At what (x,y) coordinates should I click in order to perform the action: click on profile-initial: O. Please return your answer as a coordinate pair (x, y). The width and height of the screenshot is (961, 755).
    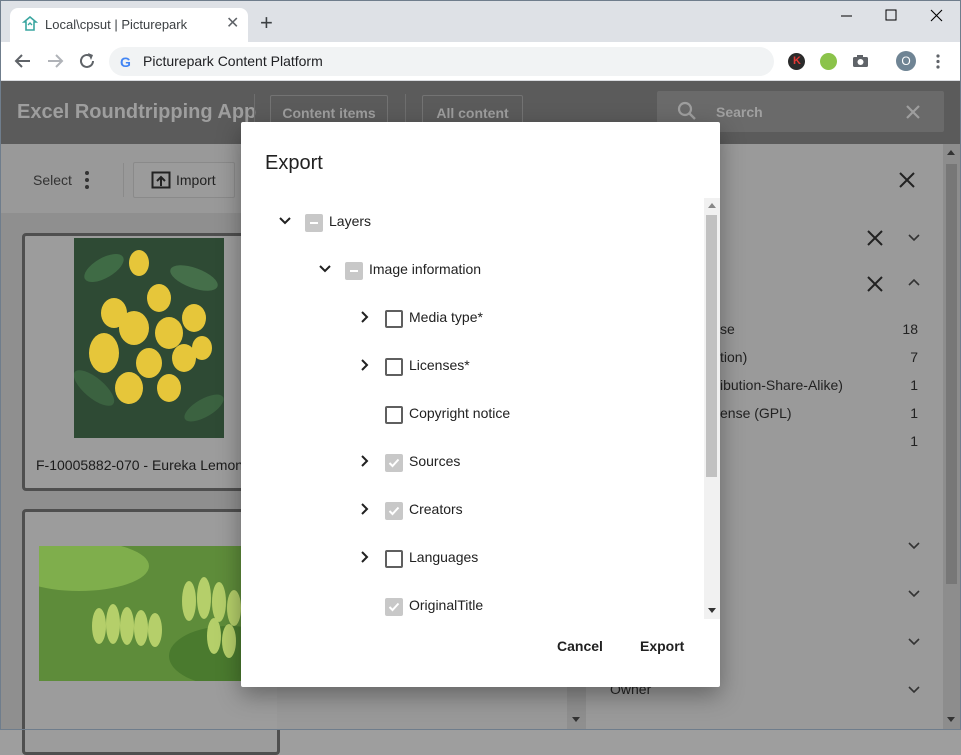
    Looking at the image, I should click on (906, 61).